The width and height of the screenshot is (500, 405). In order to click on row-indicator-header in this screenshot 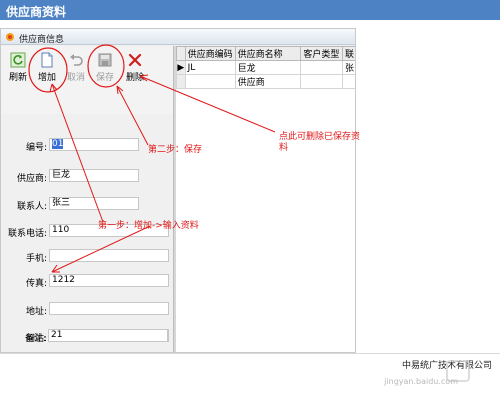, I will do `click(181, 53)`.